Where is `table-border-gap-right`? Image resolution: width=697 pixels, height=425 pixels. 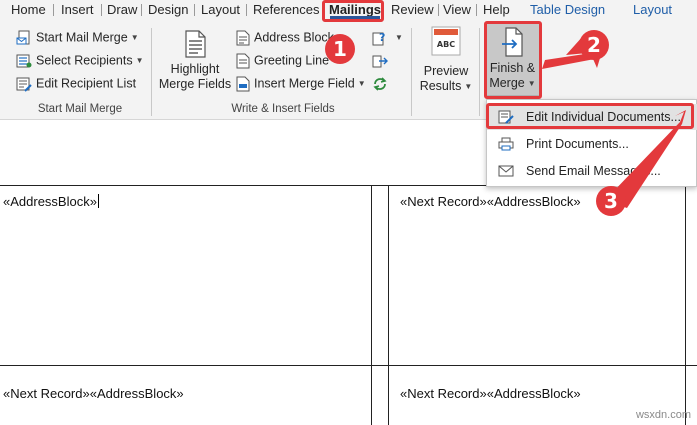
table-border-gap-right is located at coordinates (388, 305).